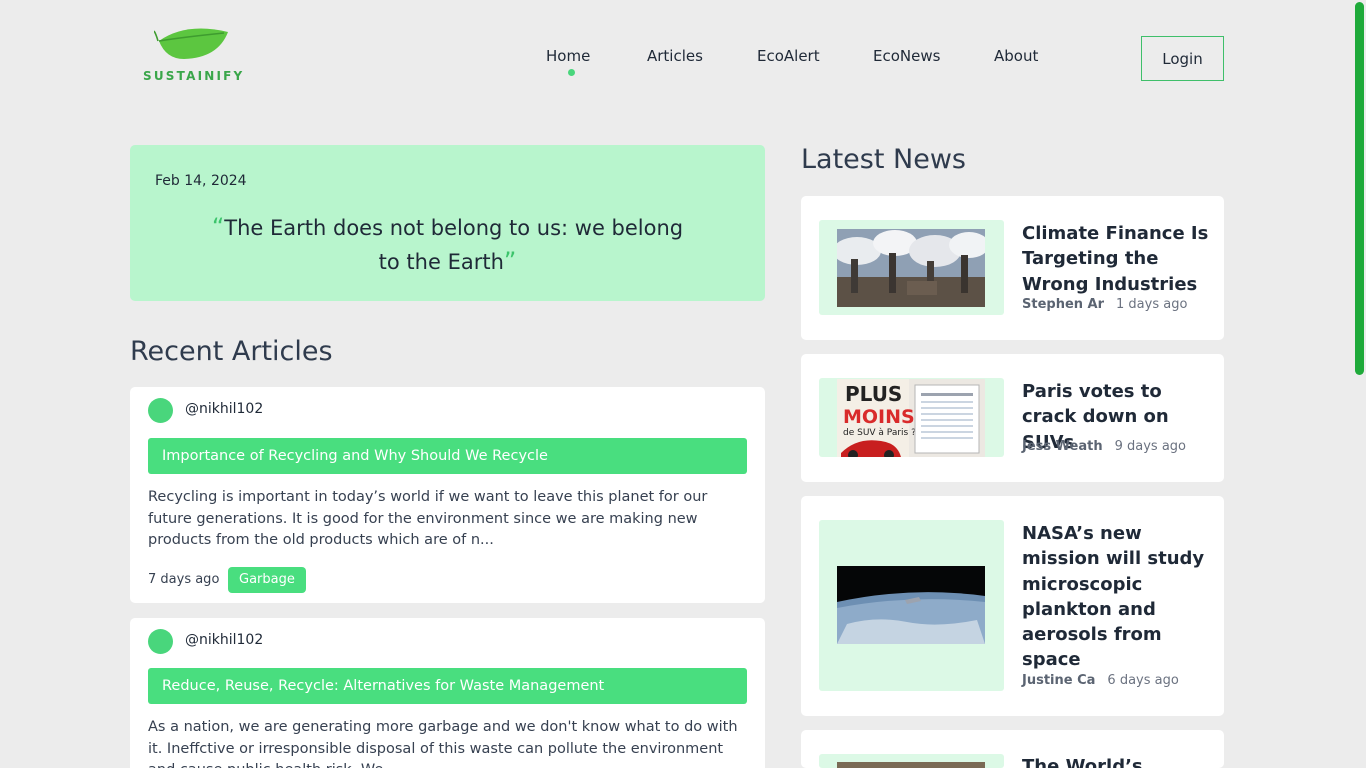 The image size is (1366, 768). I want to click on smokestacks-photo, so click(911, 268).